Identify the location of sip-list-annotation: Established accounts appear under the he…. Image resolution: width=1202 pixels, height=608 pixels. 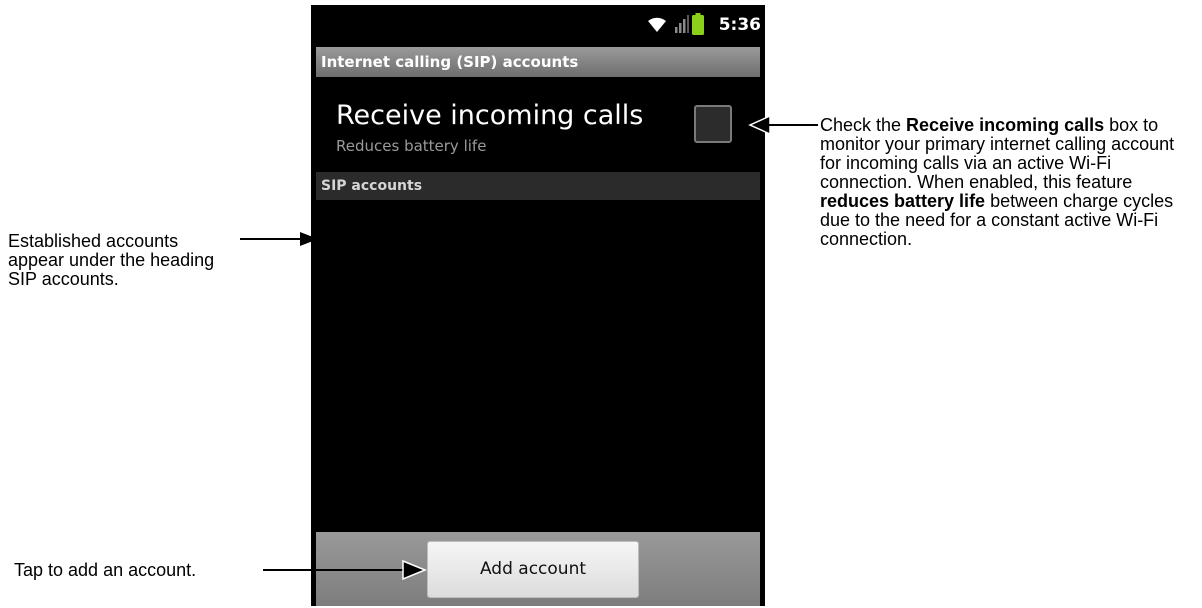
(111, 260).